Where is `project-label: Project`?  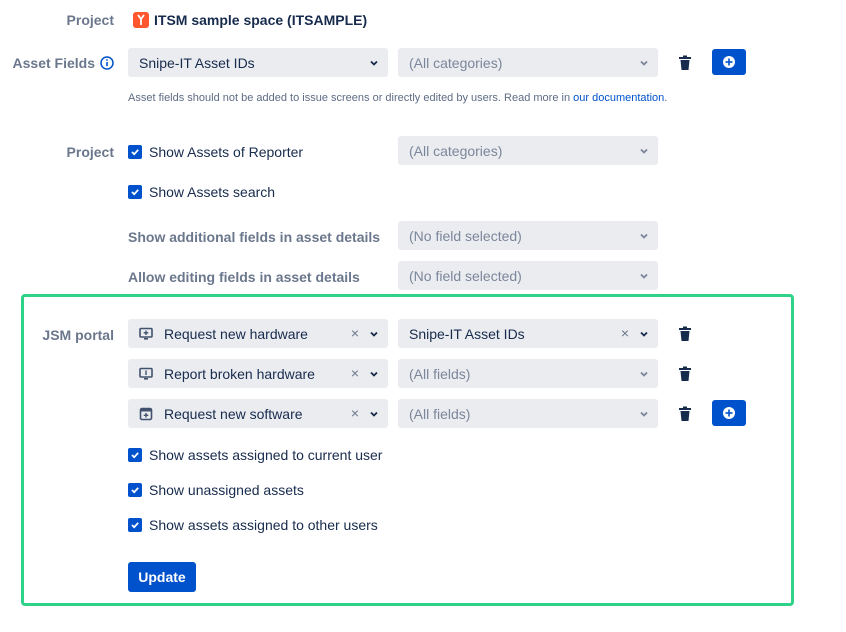
project-label: Project is located at coordinates (90, 20).